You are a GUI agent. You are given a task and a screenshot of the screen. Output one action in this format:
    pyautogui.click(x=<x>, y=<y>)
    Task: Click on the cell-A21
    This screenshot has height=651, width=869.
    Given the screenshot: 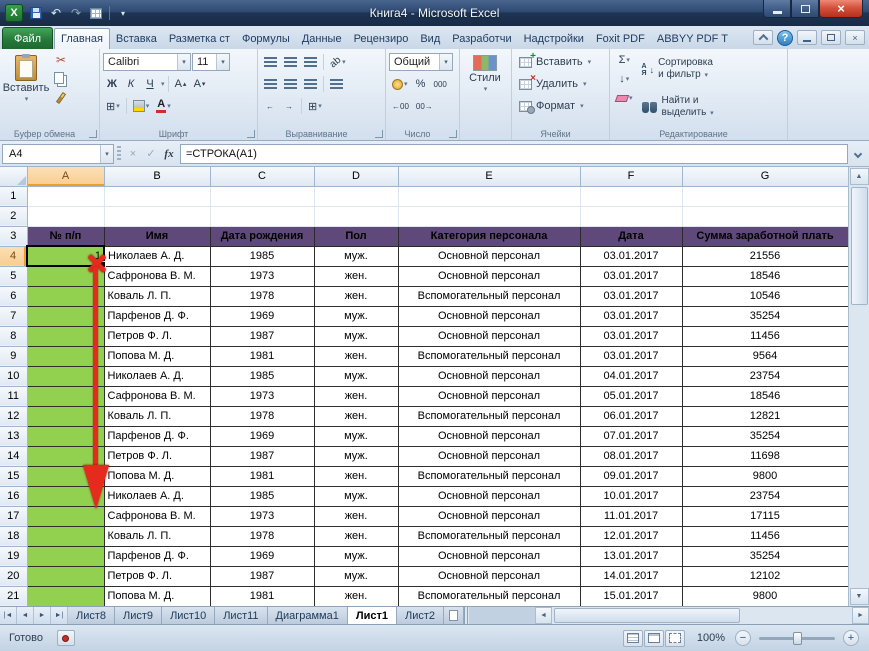 What is the action you would take?
    pyautogui.click(x=65, y=595)
    